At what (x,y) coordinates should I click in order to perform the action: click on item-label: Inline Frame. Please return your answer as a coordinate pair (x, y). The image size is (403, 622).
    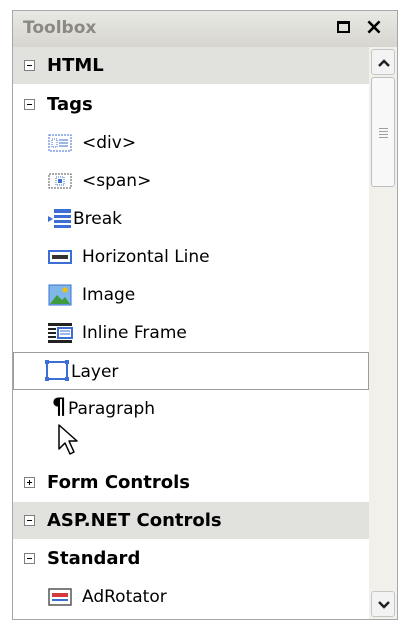
    Looking at the image, I should click on (134, 333).